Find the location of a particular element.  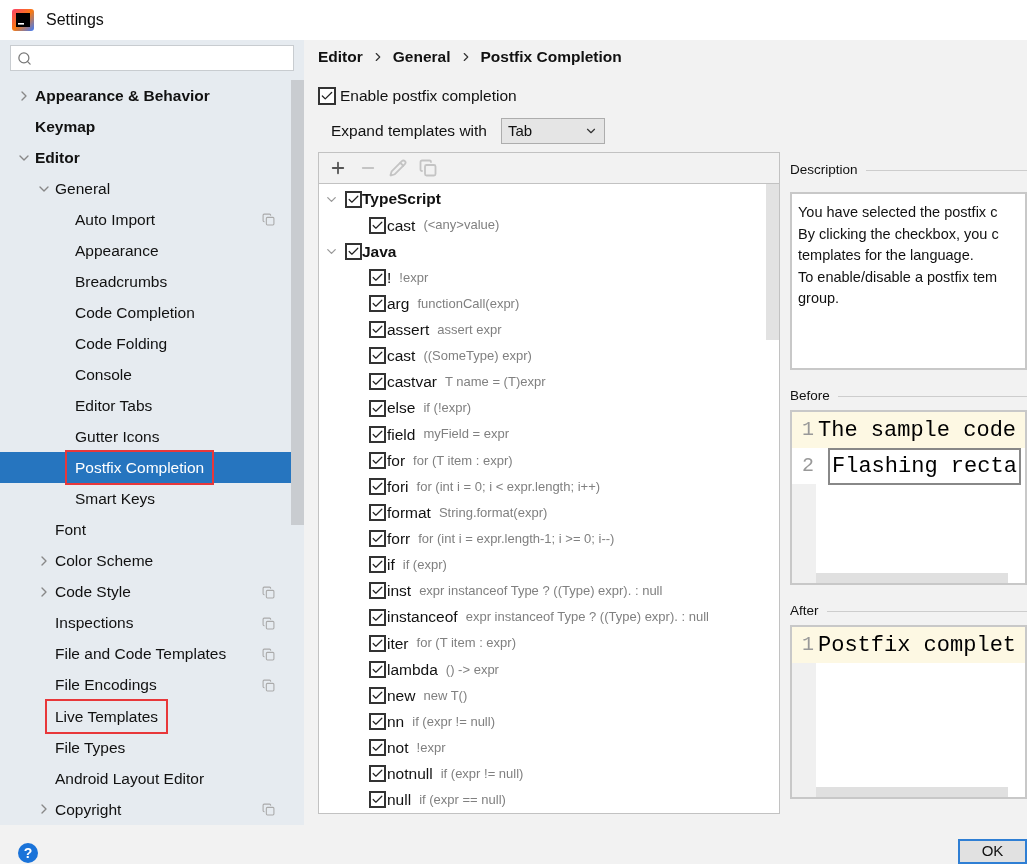

description-line: To enable/disable a postfix tem is located at coordinates (898, 277).